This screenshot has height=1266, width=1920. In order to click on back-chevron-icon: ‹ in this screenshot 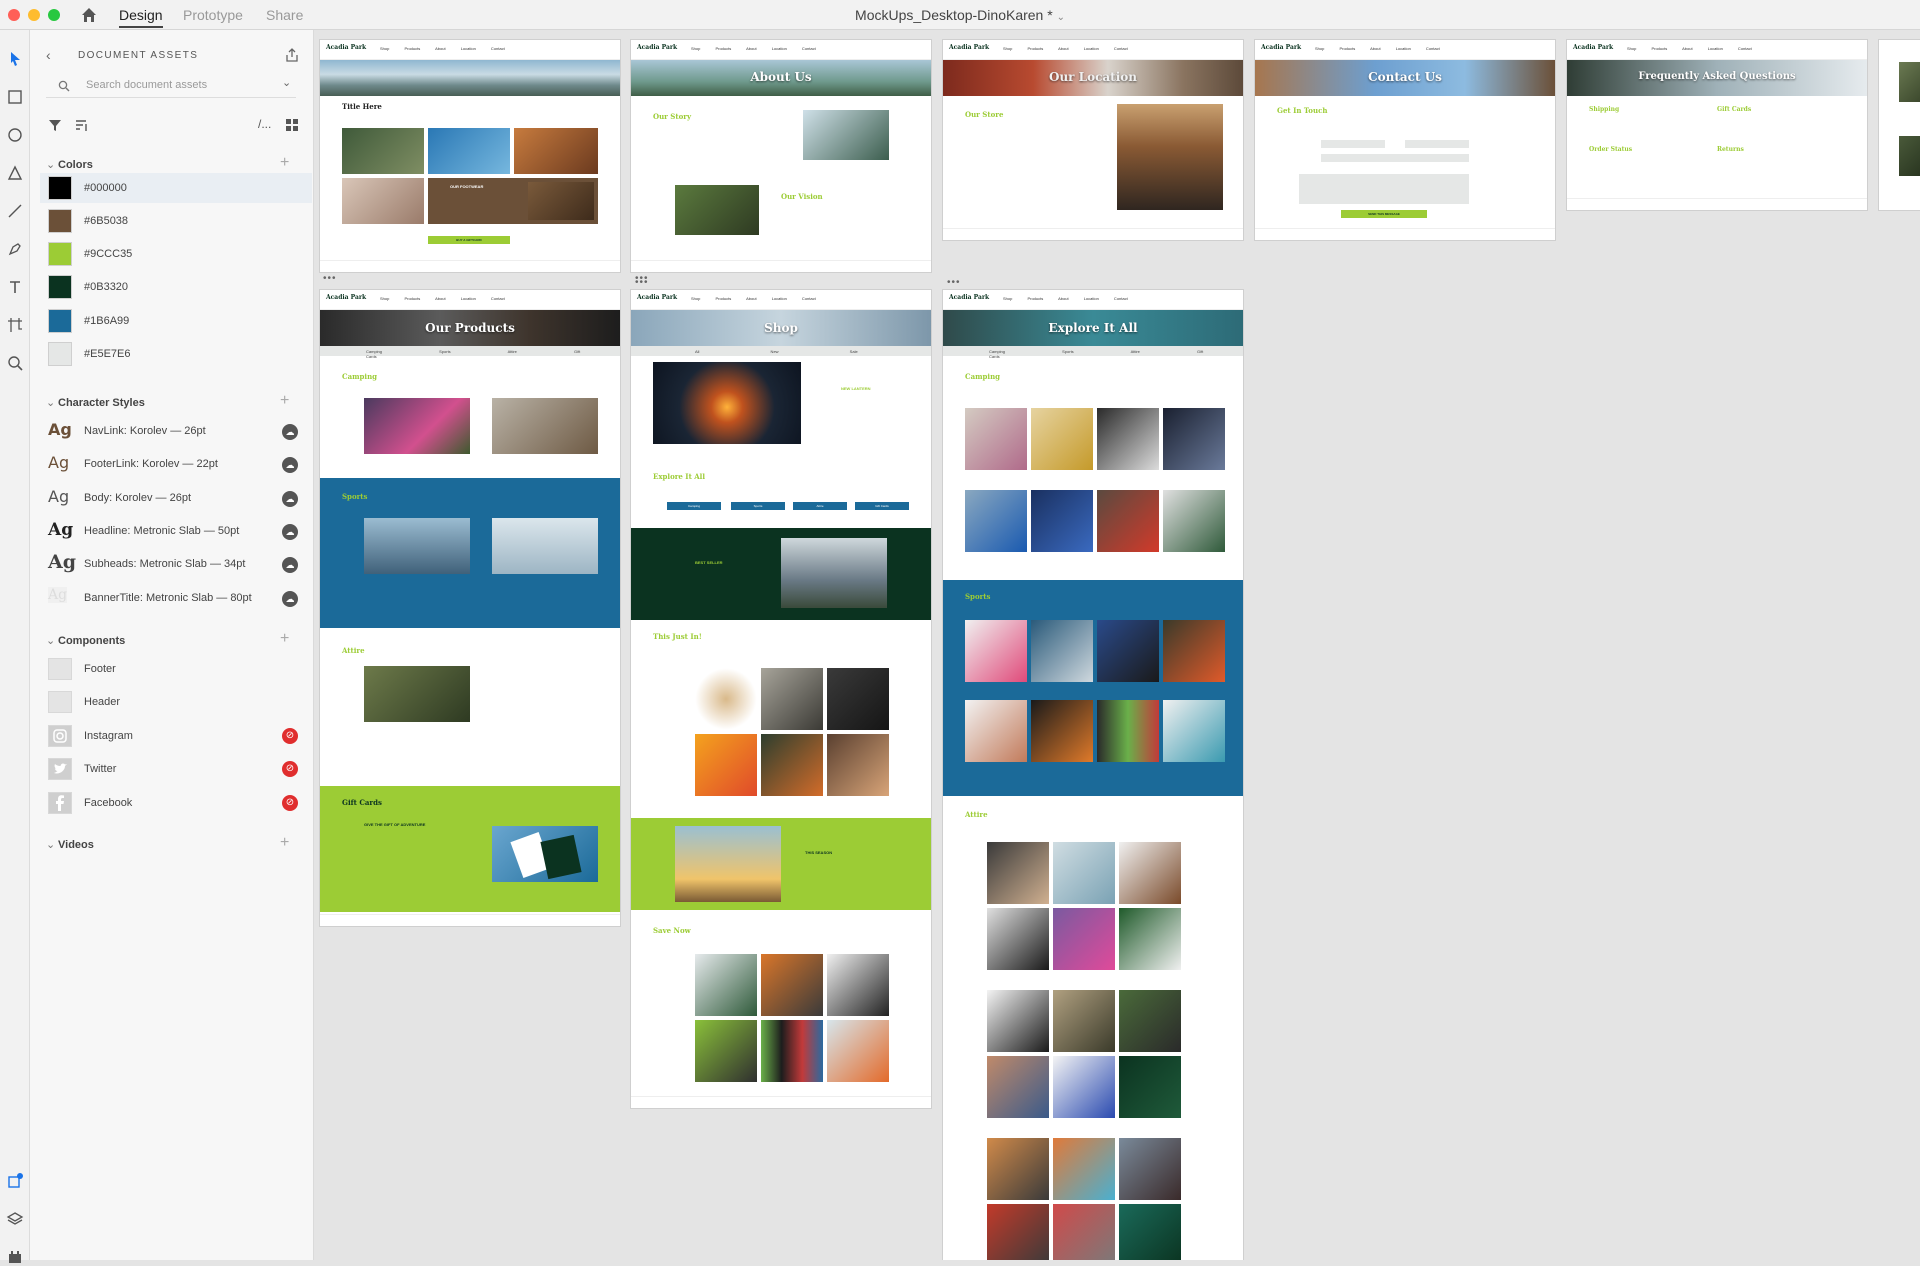, I will do `click(48, 55)`.